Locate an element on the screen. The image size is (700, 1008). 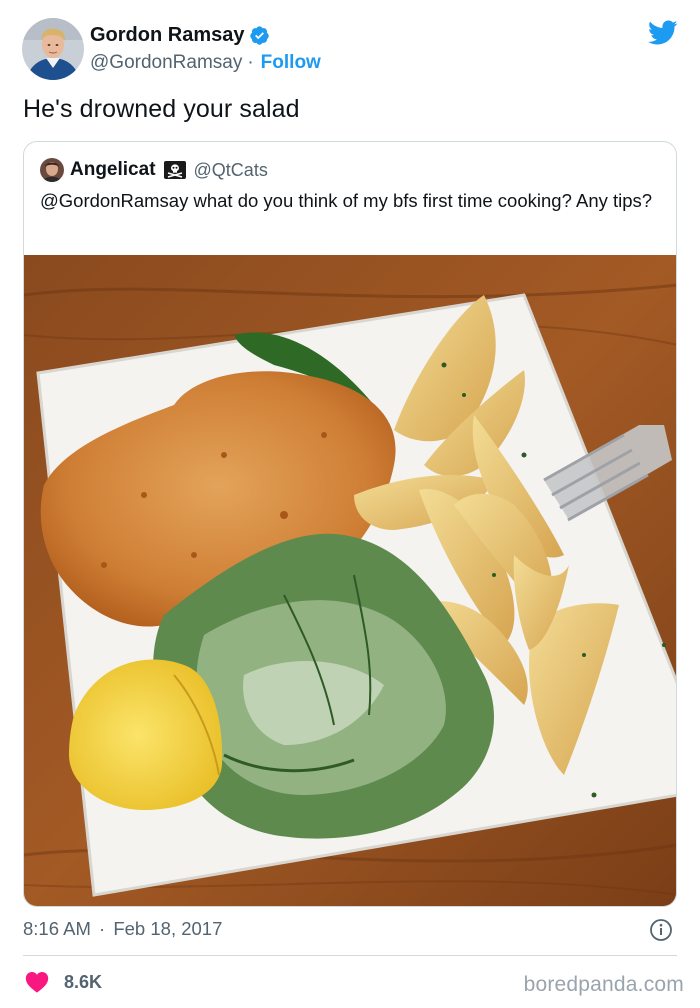
author-avatar is located at coordinates (53, 49).